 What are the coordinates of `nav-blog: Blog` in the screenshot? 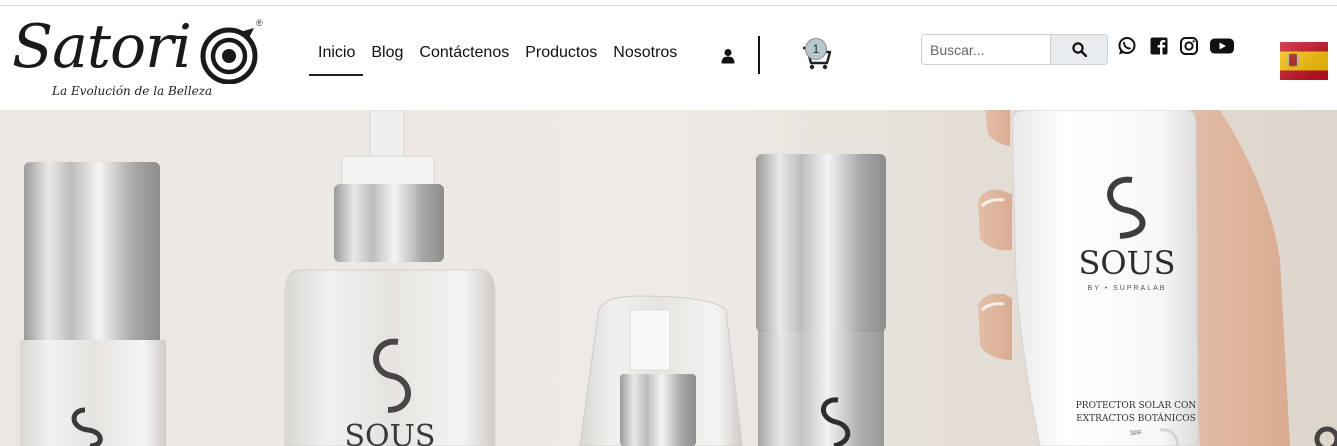 It's located at (387, 59).